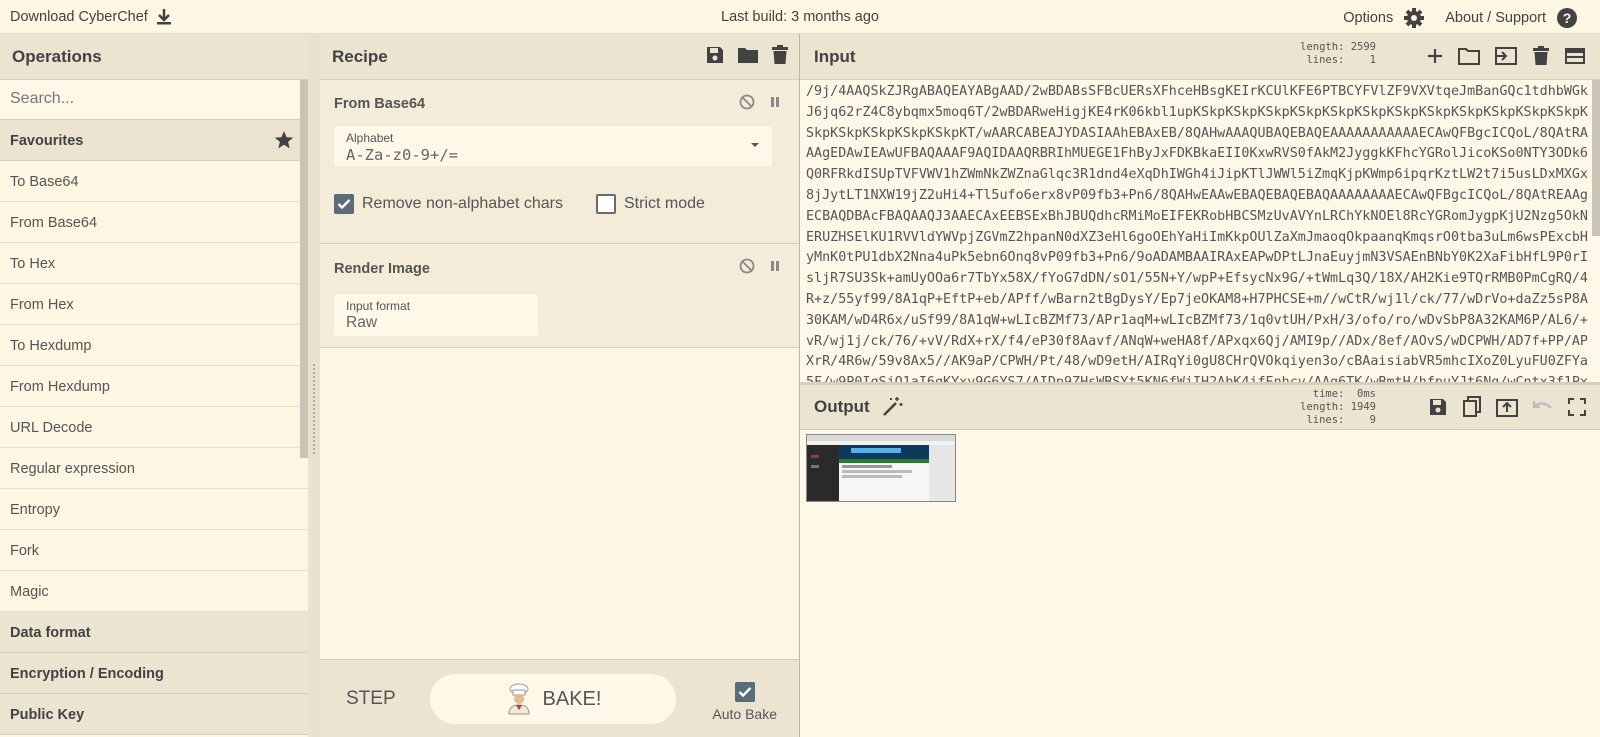 This screenshot has width=1600, height=737. I want to click on input-scrollbar, so click(1596, 158).